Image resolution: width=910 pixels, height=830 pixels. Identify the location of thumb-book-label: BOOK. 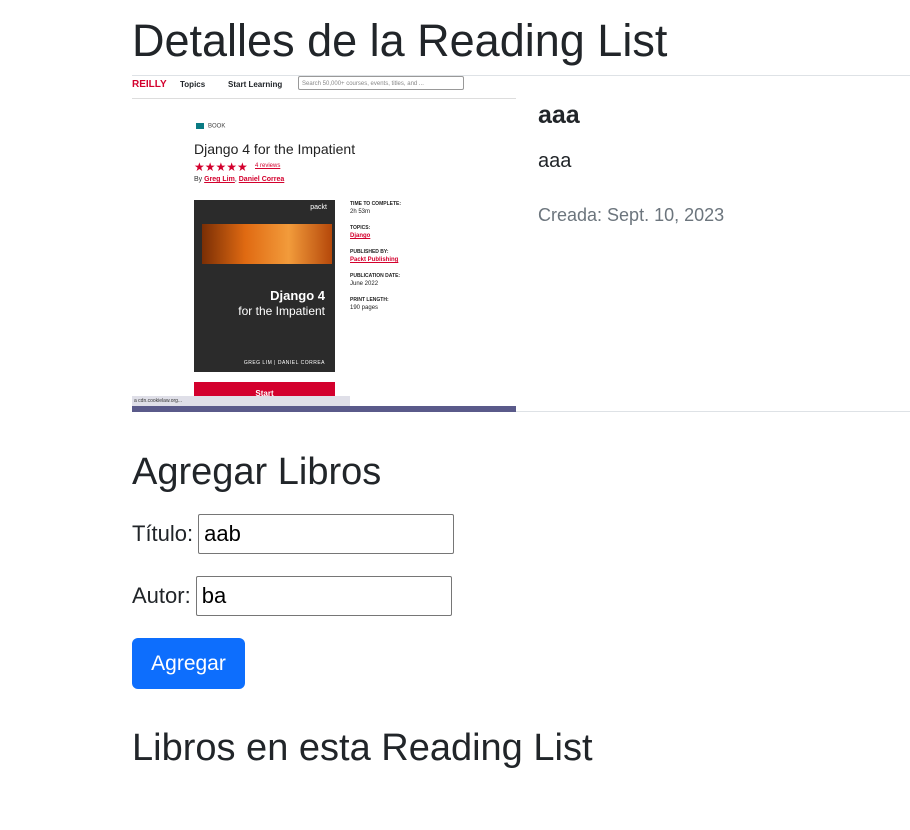
(210, 126).